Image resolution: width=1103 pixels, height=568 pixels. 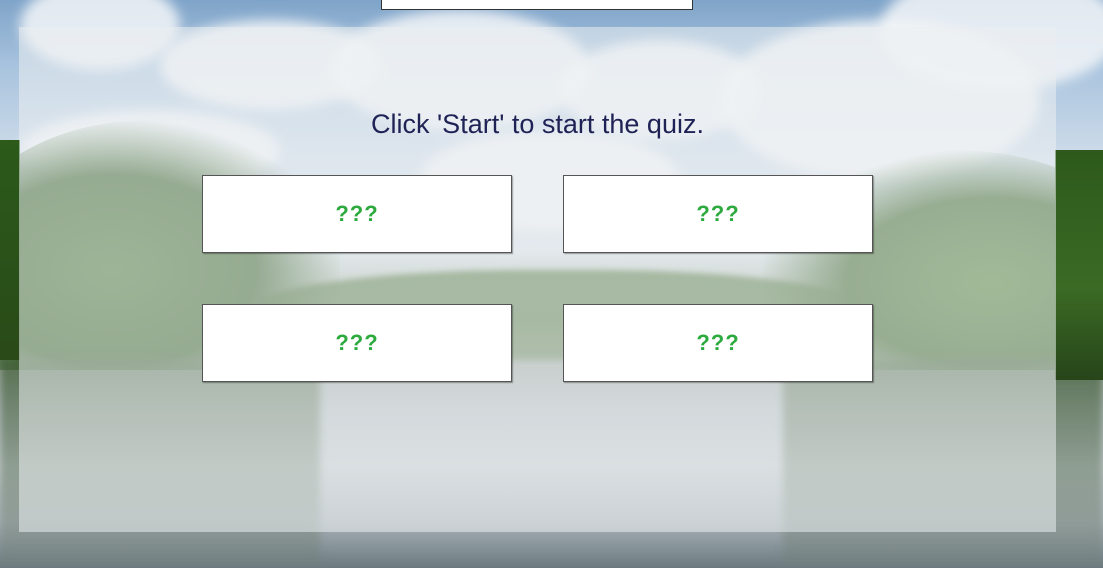 I want to click on quiz-prompt: Click 'Start' to start the quiz., so click(x=537, y=124).